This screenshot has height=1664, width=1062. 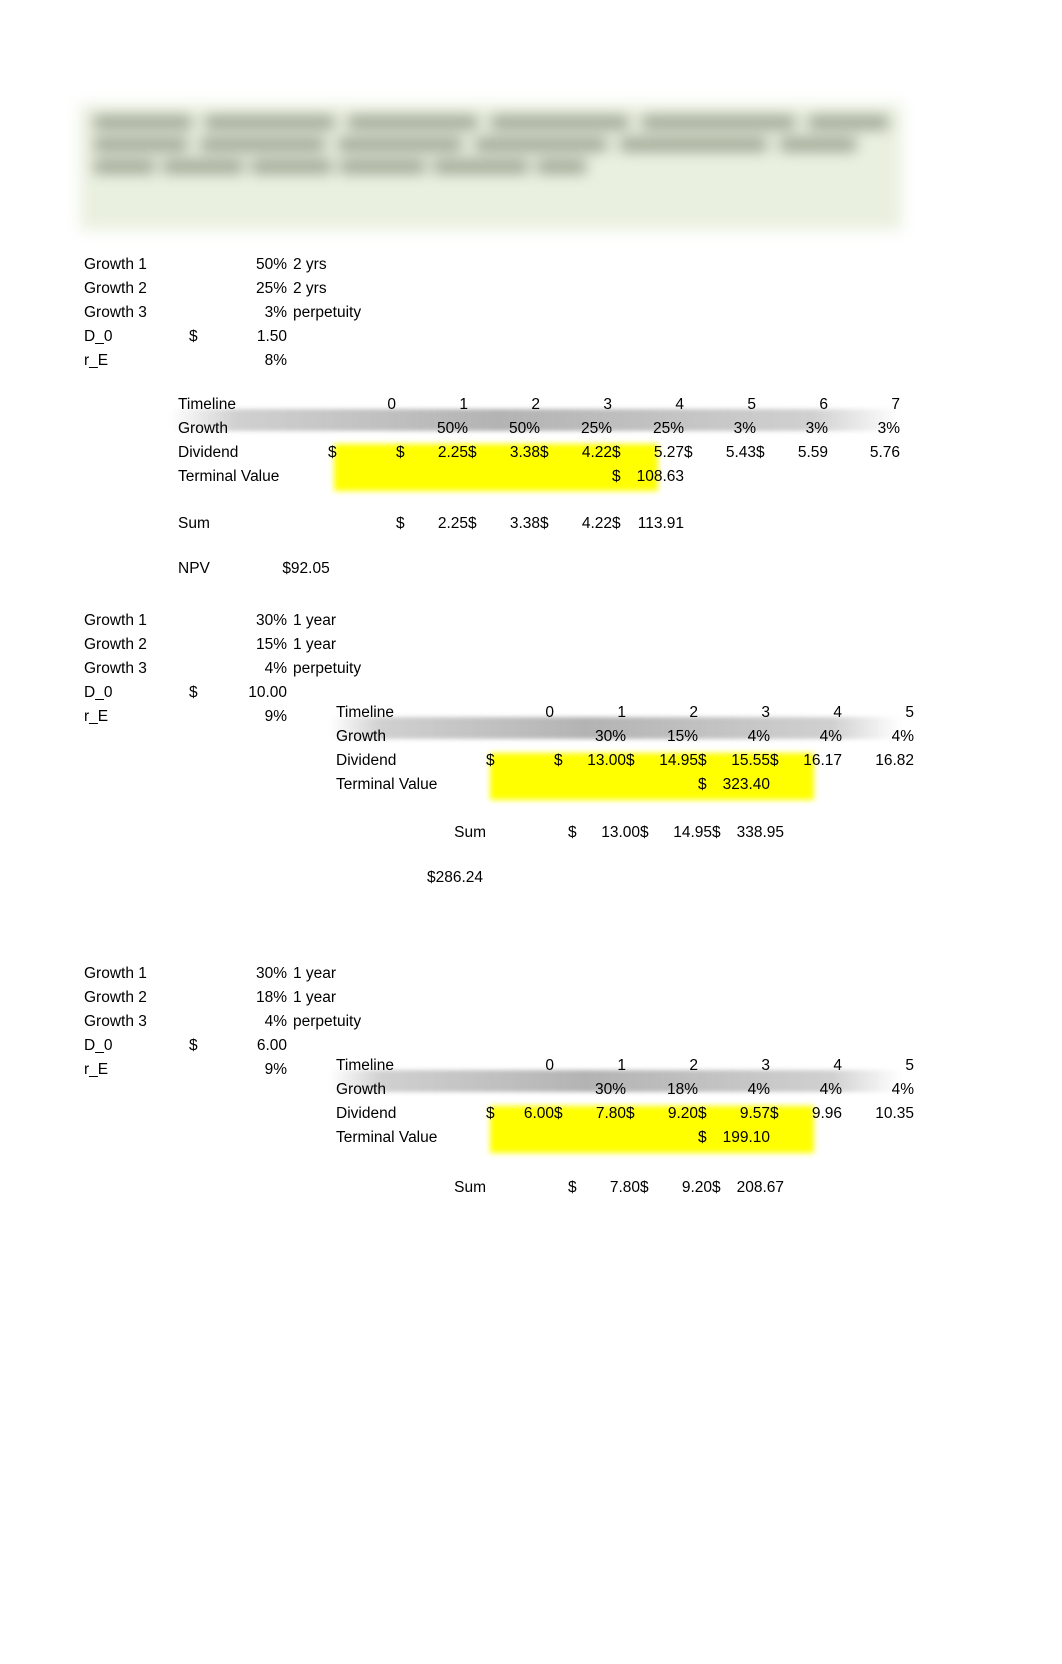 What do you see at coordinates (888, 428) in the screenshot?
I see `growth-7: 3%` at bounding box center [888, 428].